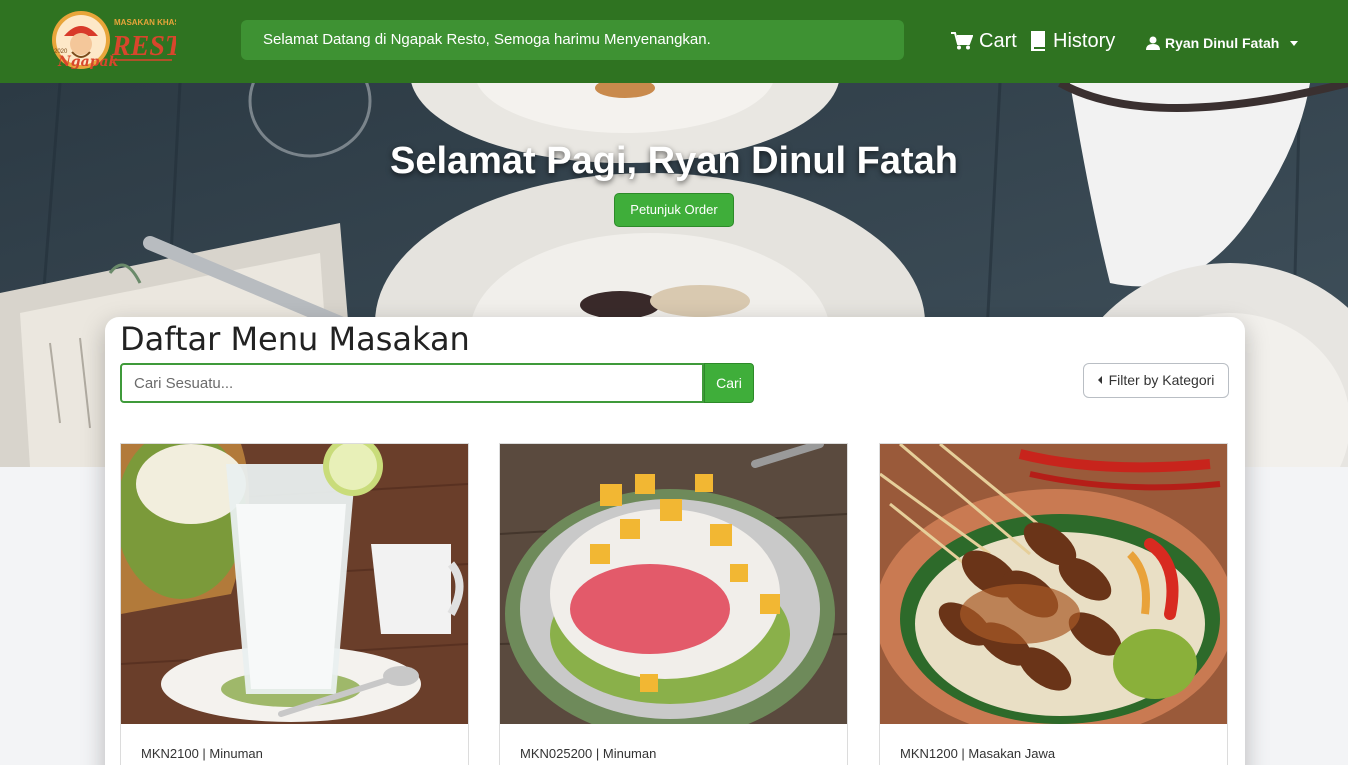  What do you see at coordinates (1153, 43) in the screenshot?
I see `user-icon` at bounding box center [1153, 43].